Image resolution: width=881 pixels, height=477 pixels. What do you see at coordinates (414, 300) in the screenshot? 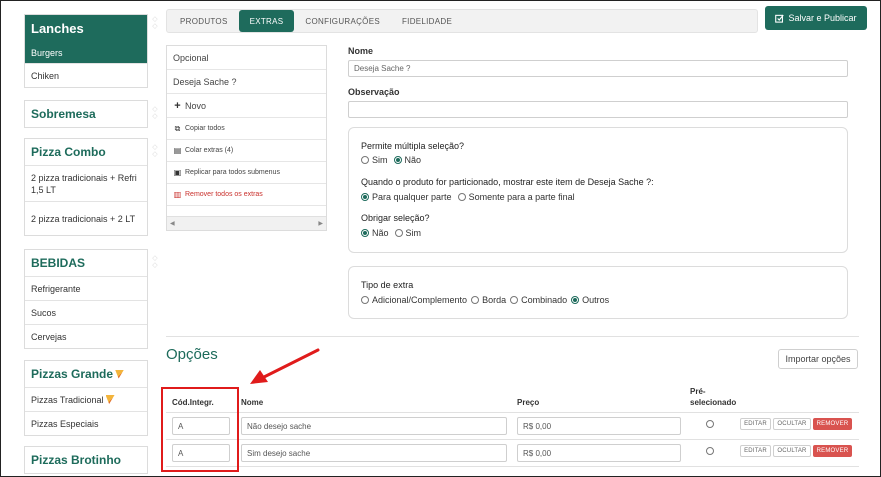
I see `radio-type-adicional: Adicional/Complemento` at bounding box center [414, 300].